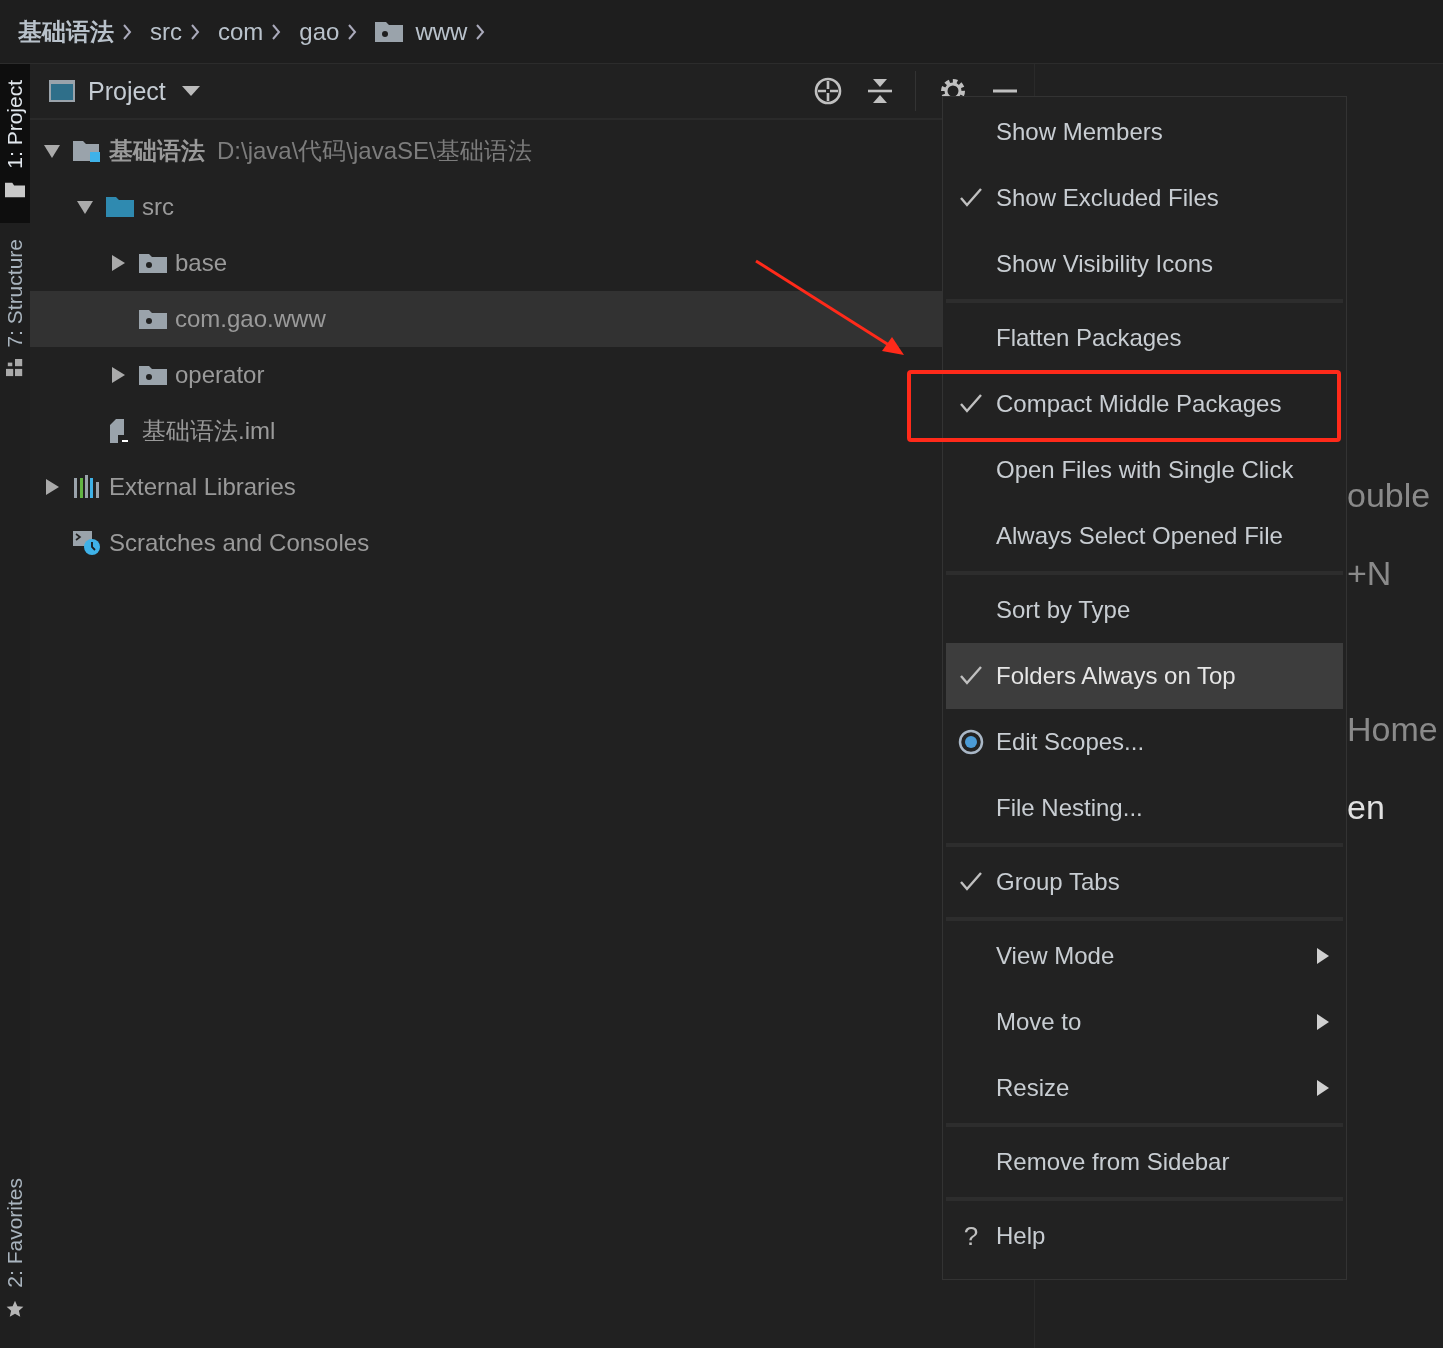  What do you see at coordinates (190, 91) in the screenshot?
I see `caret-icon` at bounding box center [190, 91].